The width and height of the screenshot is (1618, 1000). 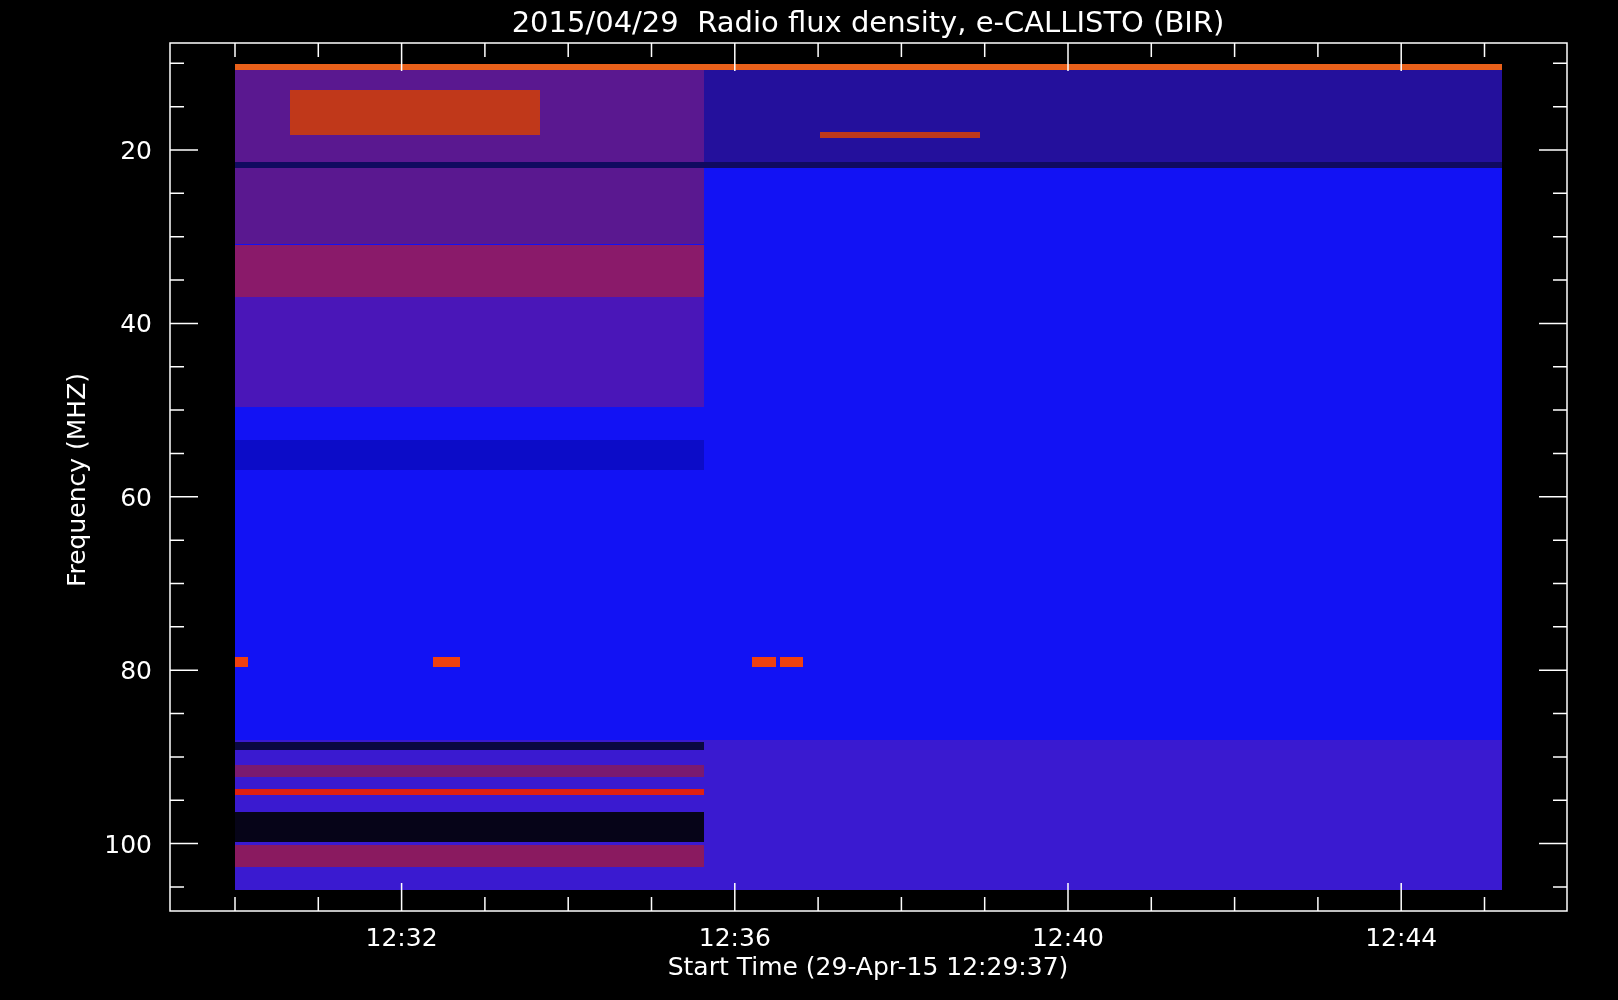 I want to click on y-tick-label: 60, so click(x=136, y=497).